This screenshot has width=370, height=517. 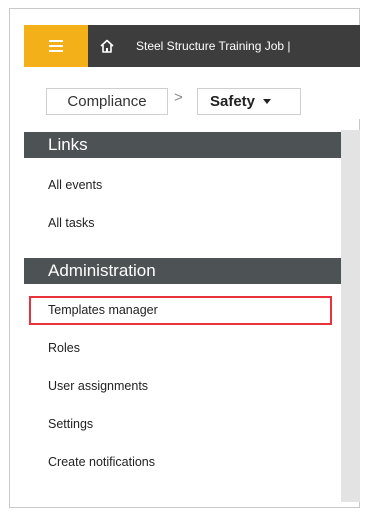 I want to click on hamburger-menu-icon, so click(x=56, y=46).